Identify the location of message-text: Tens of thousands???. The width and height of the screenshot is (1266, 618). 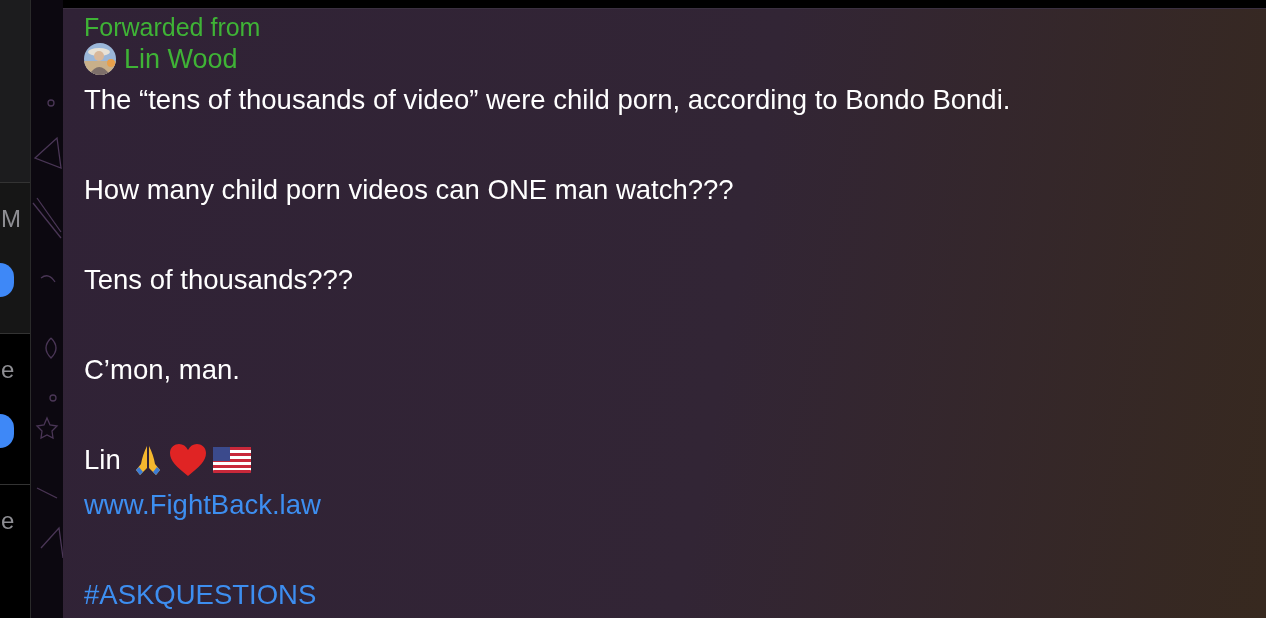
(219, 280).